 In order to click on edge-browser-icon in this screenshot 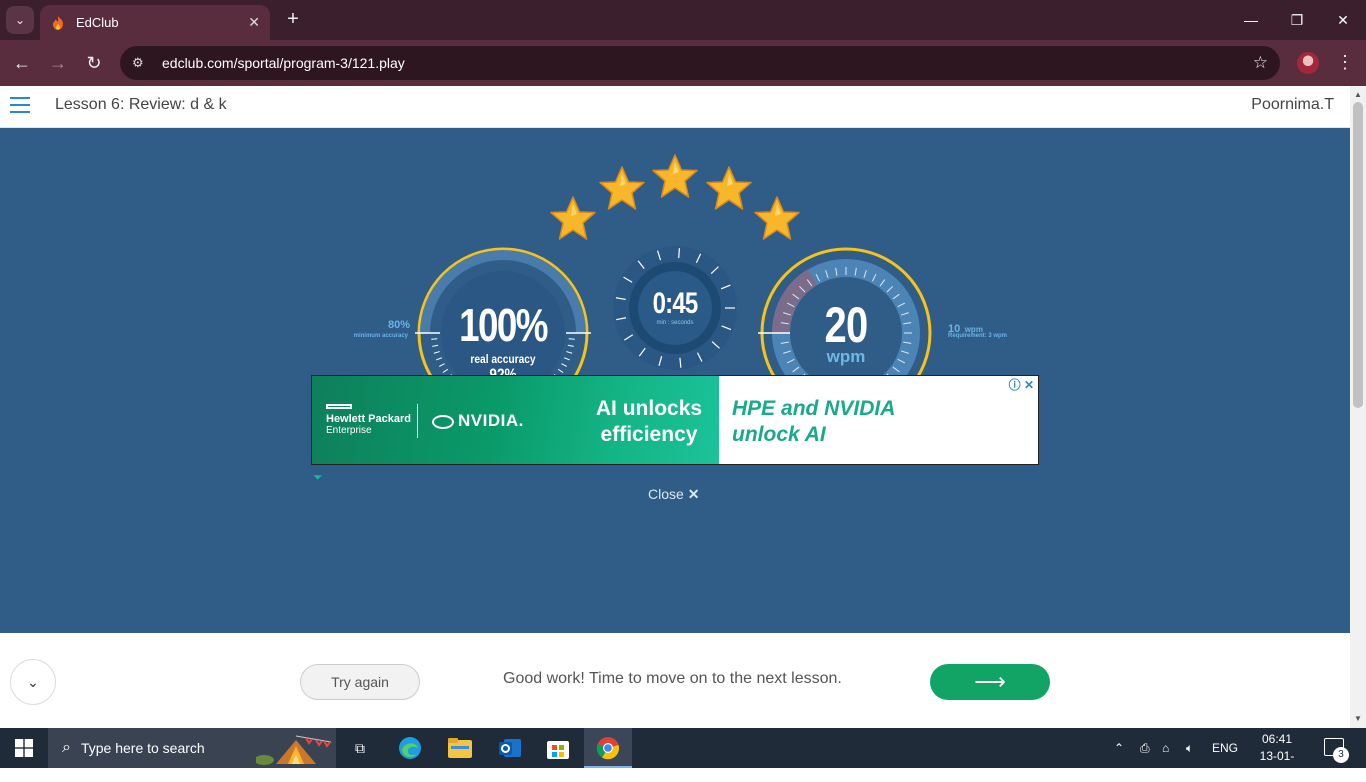, I will do `click(410, 748)`.